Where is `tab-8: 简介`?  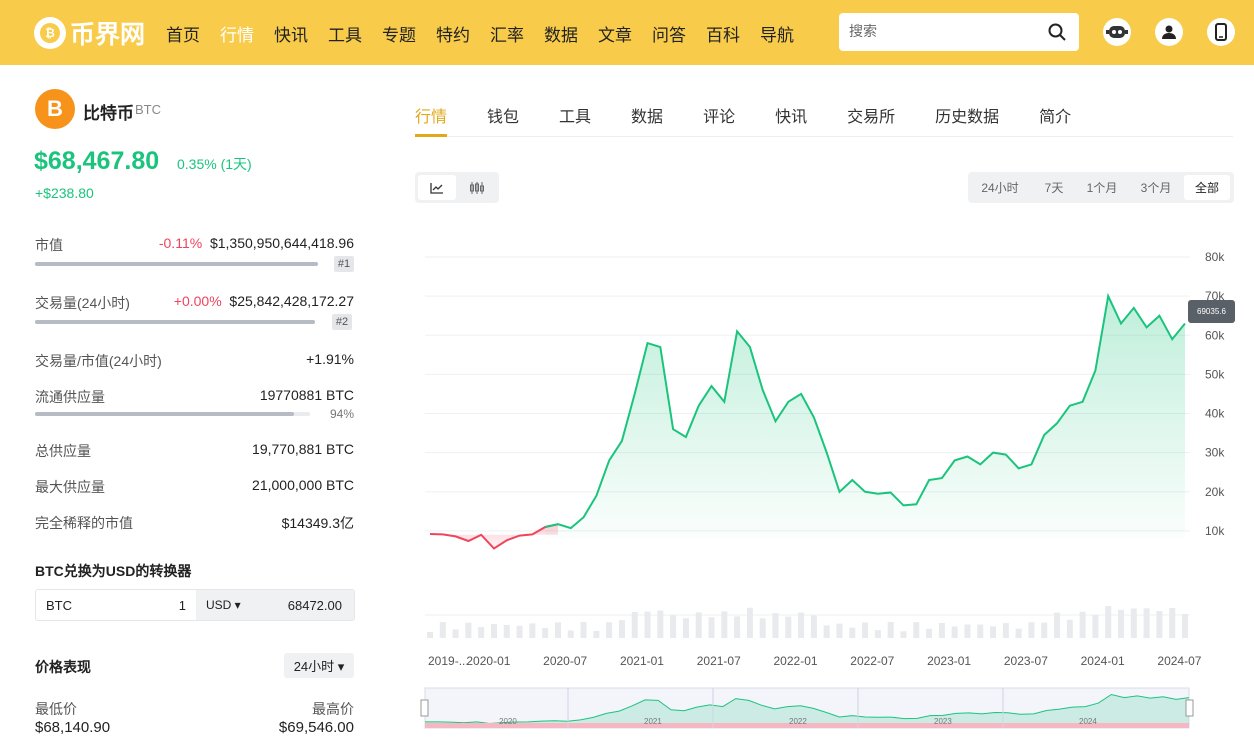 tab-8: 简介 is located at coordinates (1055, 115).